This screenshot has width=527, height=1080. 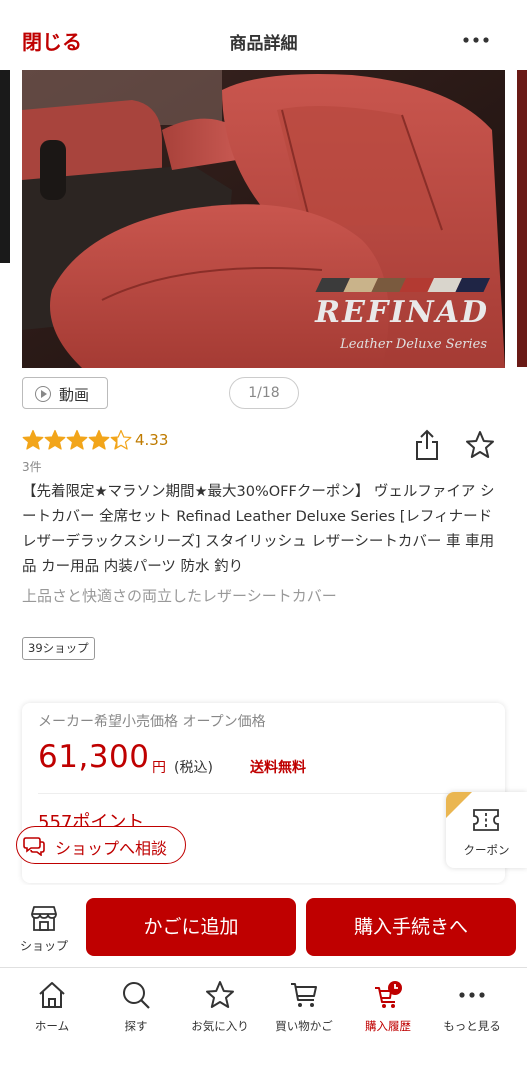 I want to click on price-amount: 61,300, so click(x=94, y=757).